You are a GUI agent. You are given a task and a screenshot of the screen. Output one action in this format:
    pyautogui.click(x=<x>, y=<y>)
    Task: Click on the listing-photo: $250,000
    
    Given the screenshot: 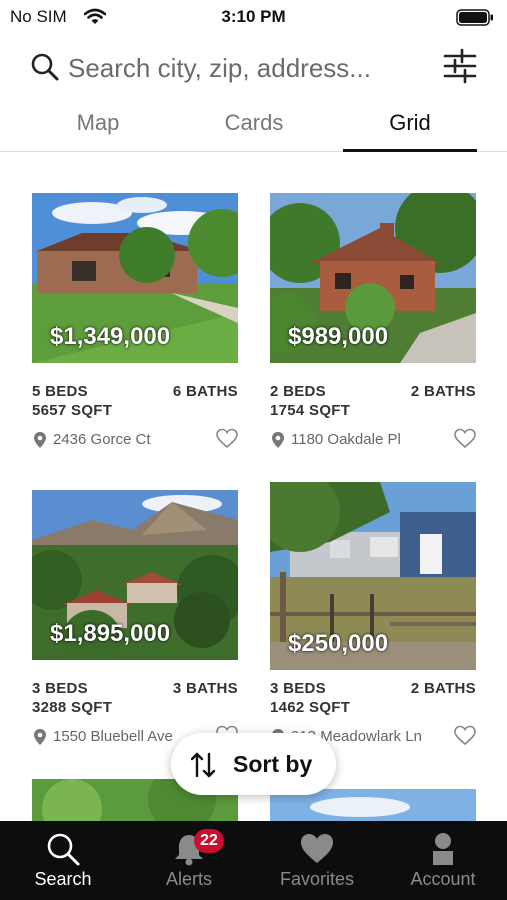 What is the action you would take?
    pyautogui.click(x=373, y=576)
    